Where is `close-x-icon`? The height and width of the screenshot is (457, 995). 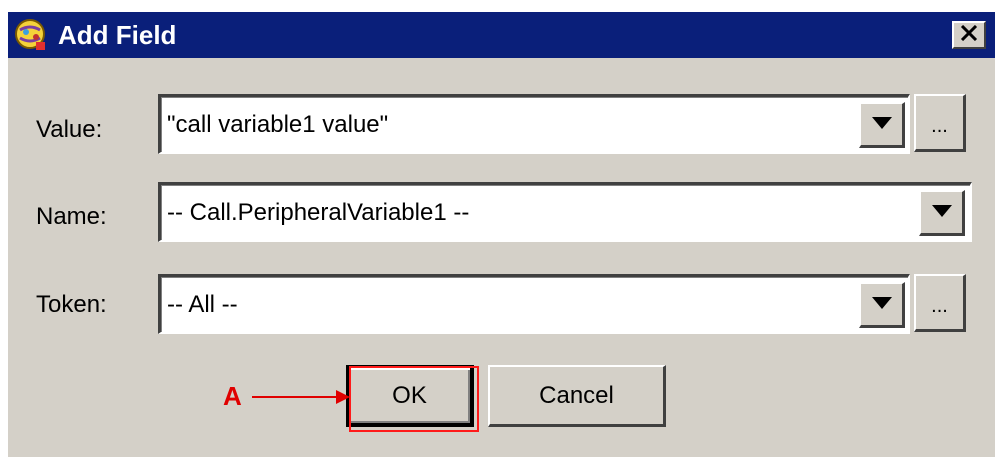
close-x-icon is located at coordinates (969, 35).